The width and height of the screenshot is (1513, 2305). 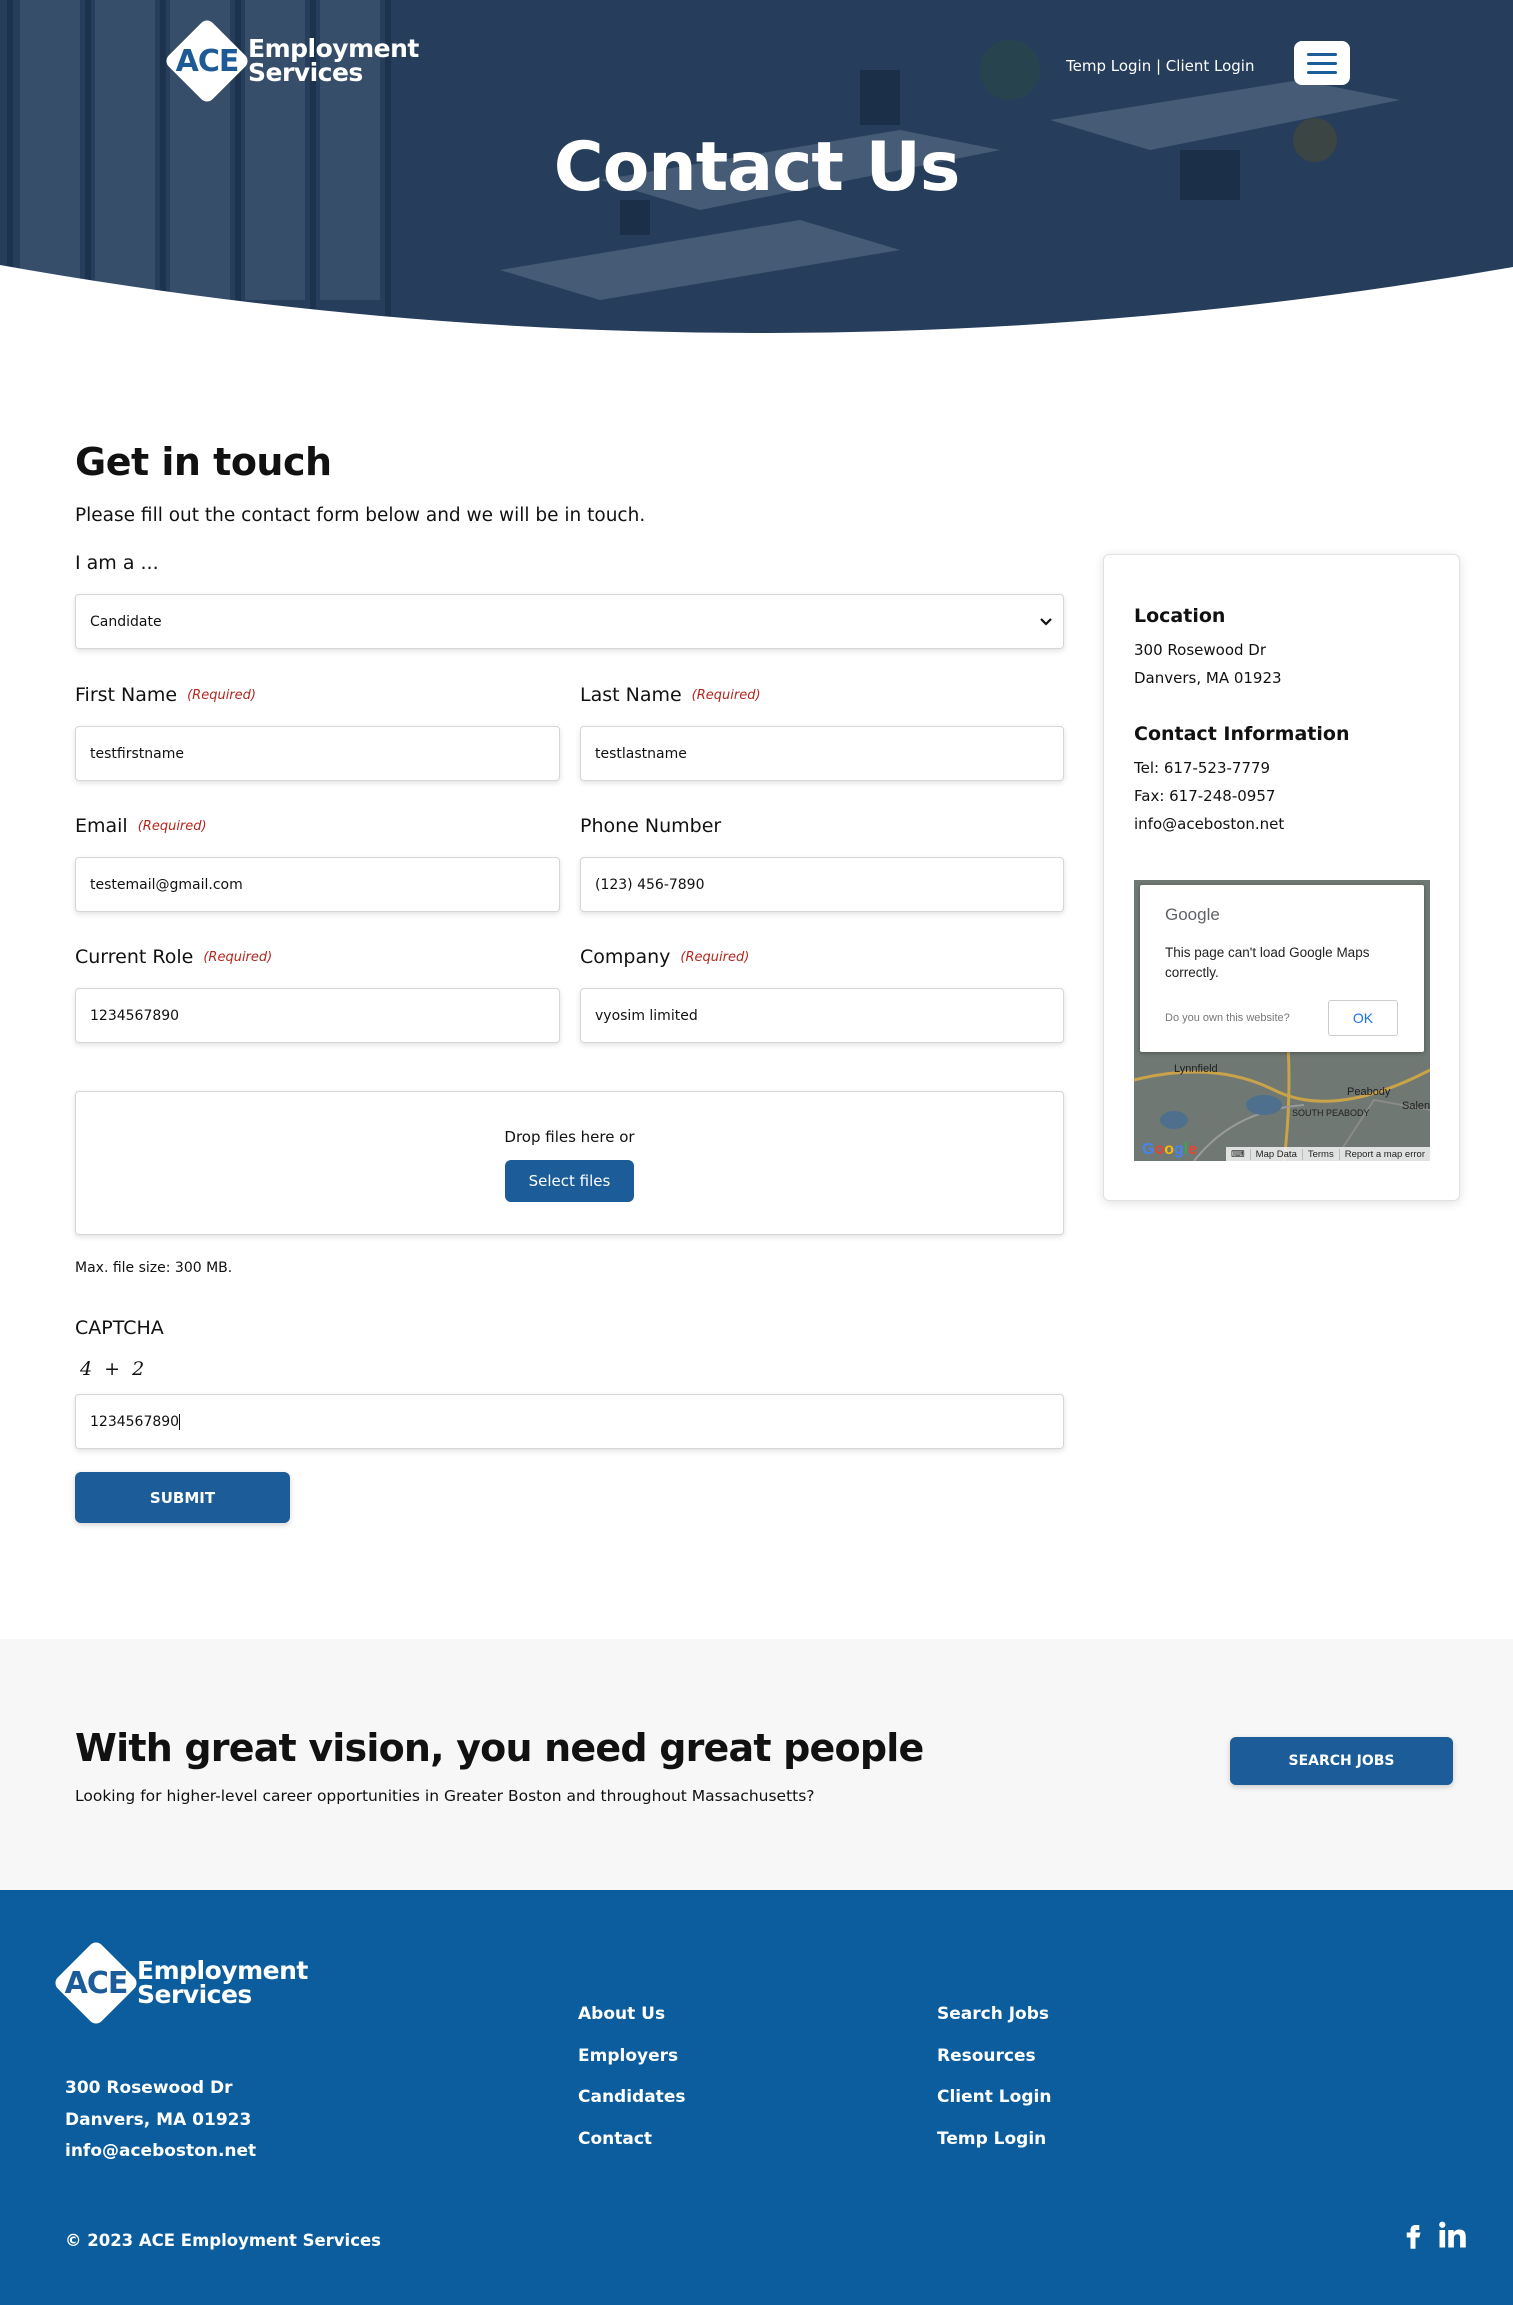 What do you see at coordinates (112, 1369) in the screenshot?
I see `captcha-question: 4 + 2` at bounding box center [112, 1369].